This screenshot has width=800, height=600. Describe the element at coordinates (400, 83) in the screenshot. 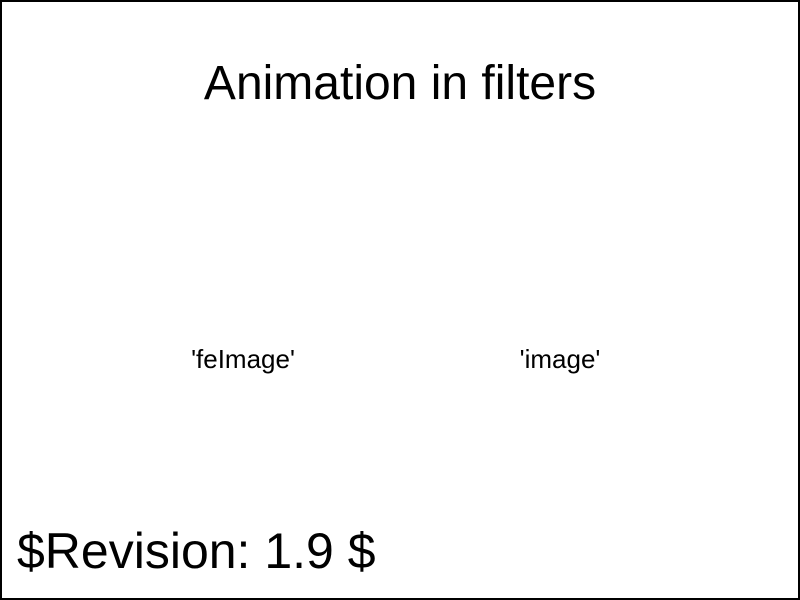

I see `page-title: Animation in filters` at that location.